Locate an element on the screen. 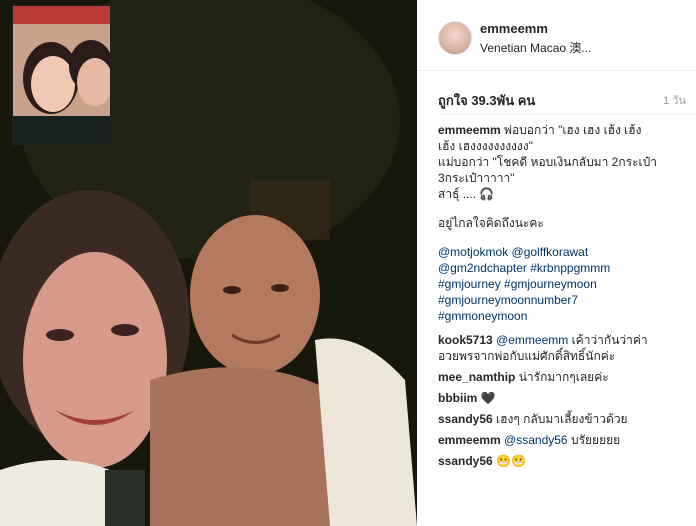 Image resolution: width=696 pixels, height=526 pixels. comment-text: 🖤 is located at coordinates (488, 398).